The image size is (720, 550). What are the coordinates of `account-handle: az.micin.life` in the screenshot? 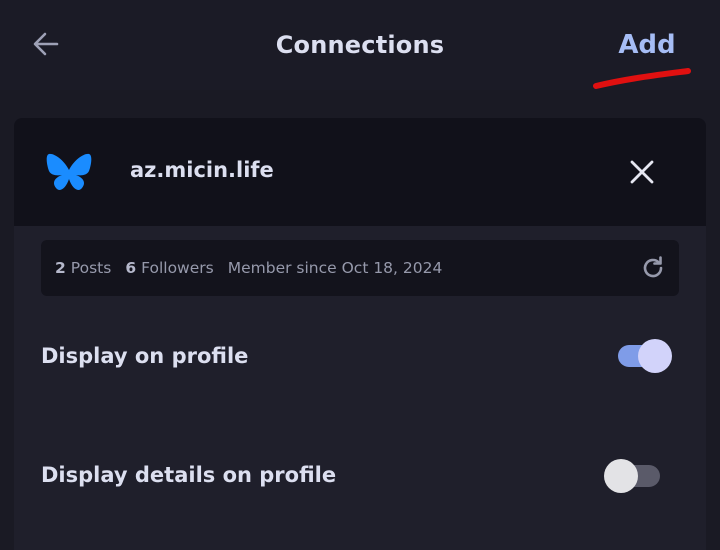 It's located at (202, 170).